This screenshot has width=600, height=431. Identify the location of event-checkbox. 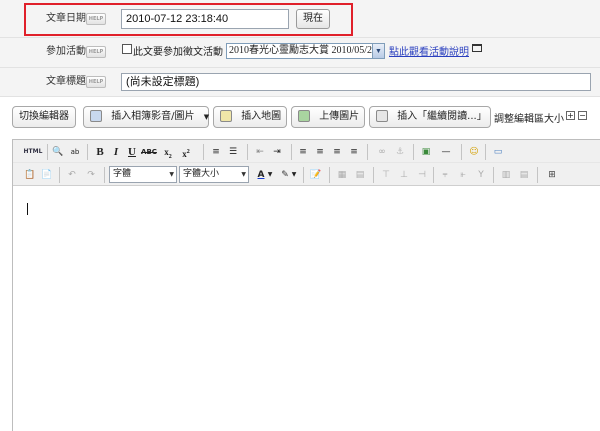
(127, 49).